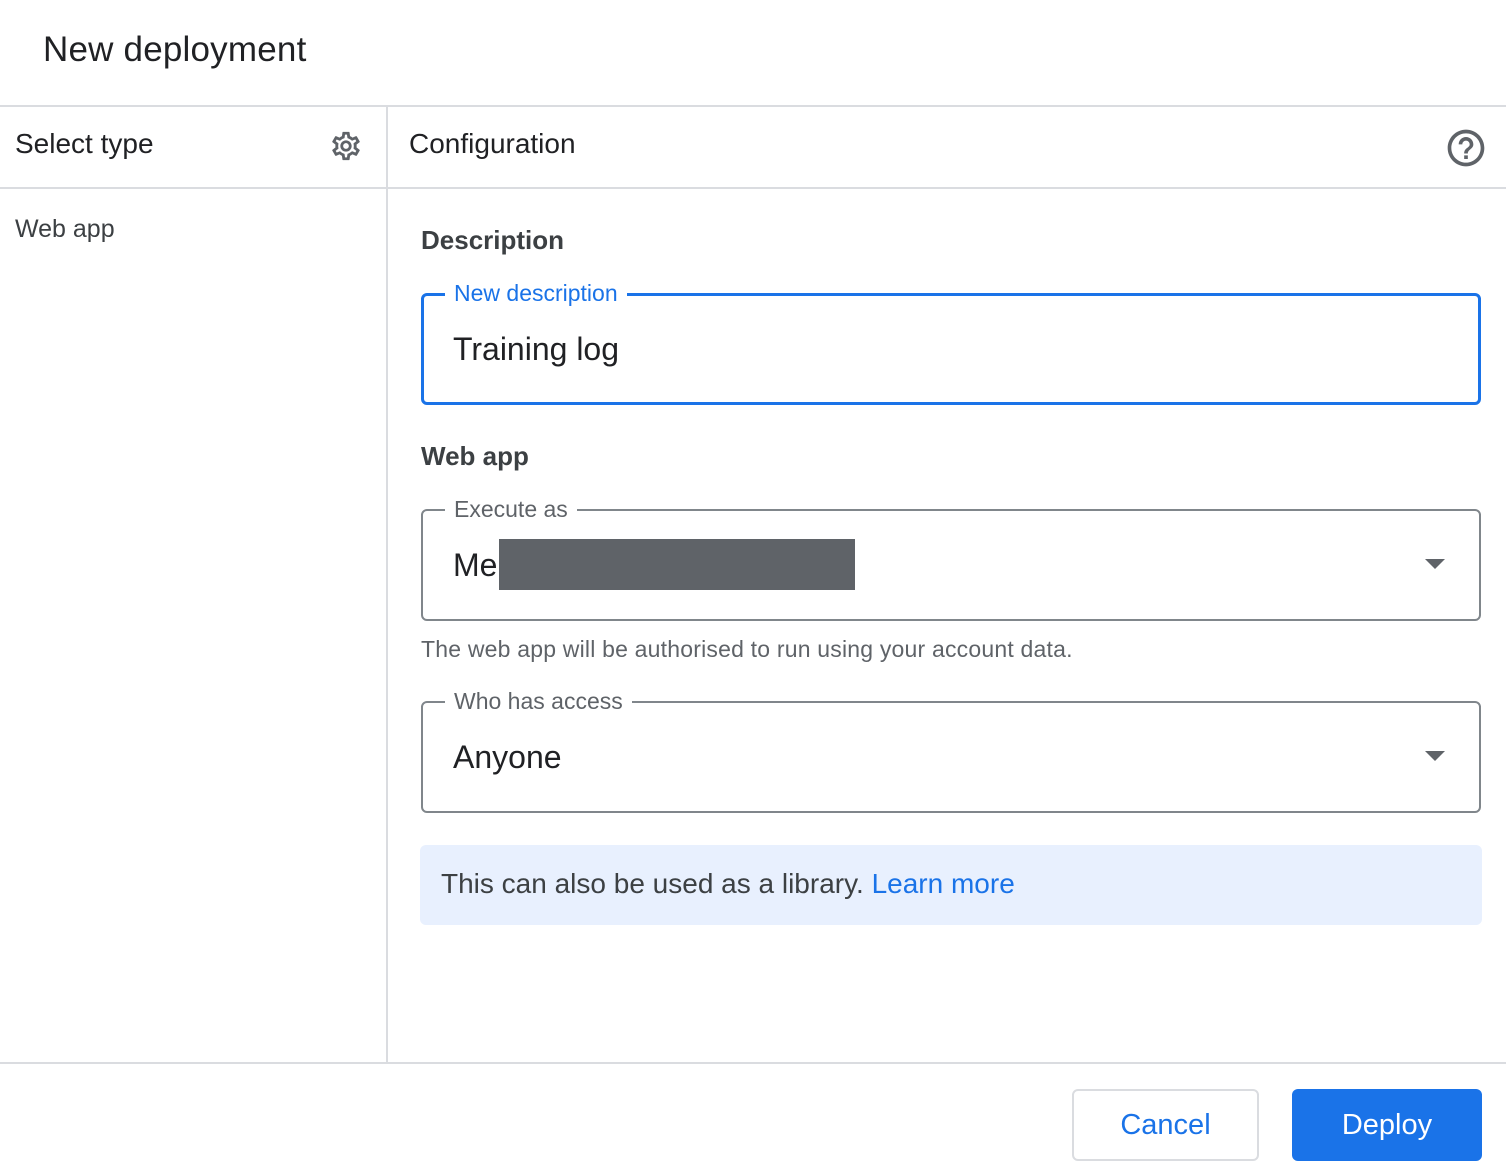 This screenshot has height=1176, width=1506. I want to click on type-item-web-app: Web app, so click(65, 229).